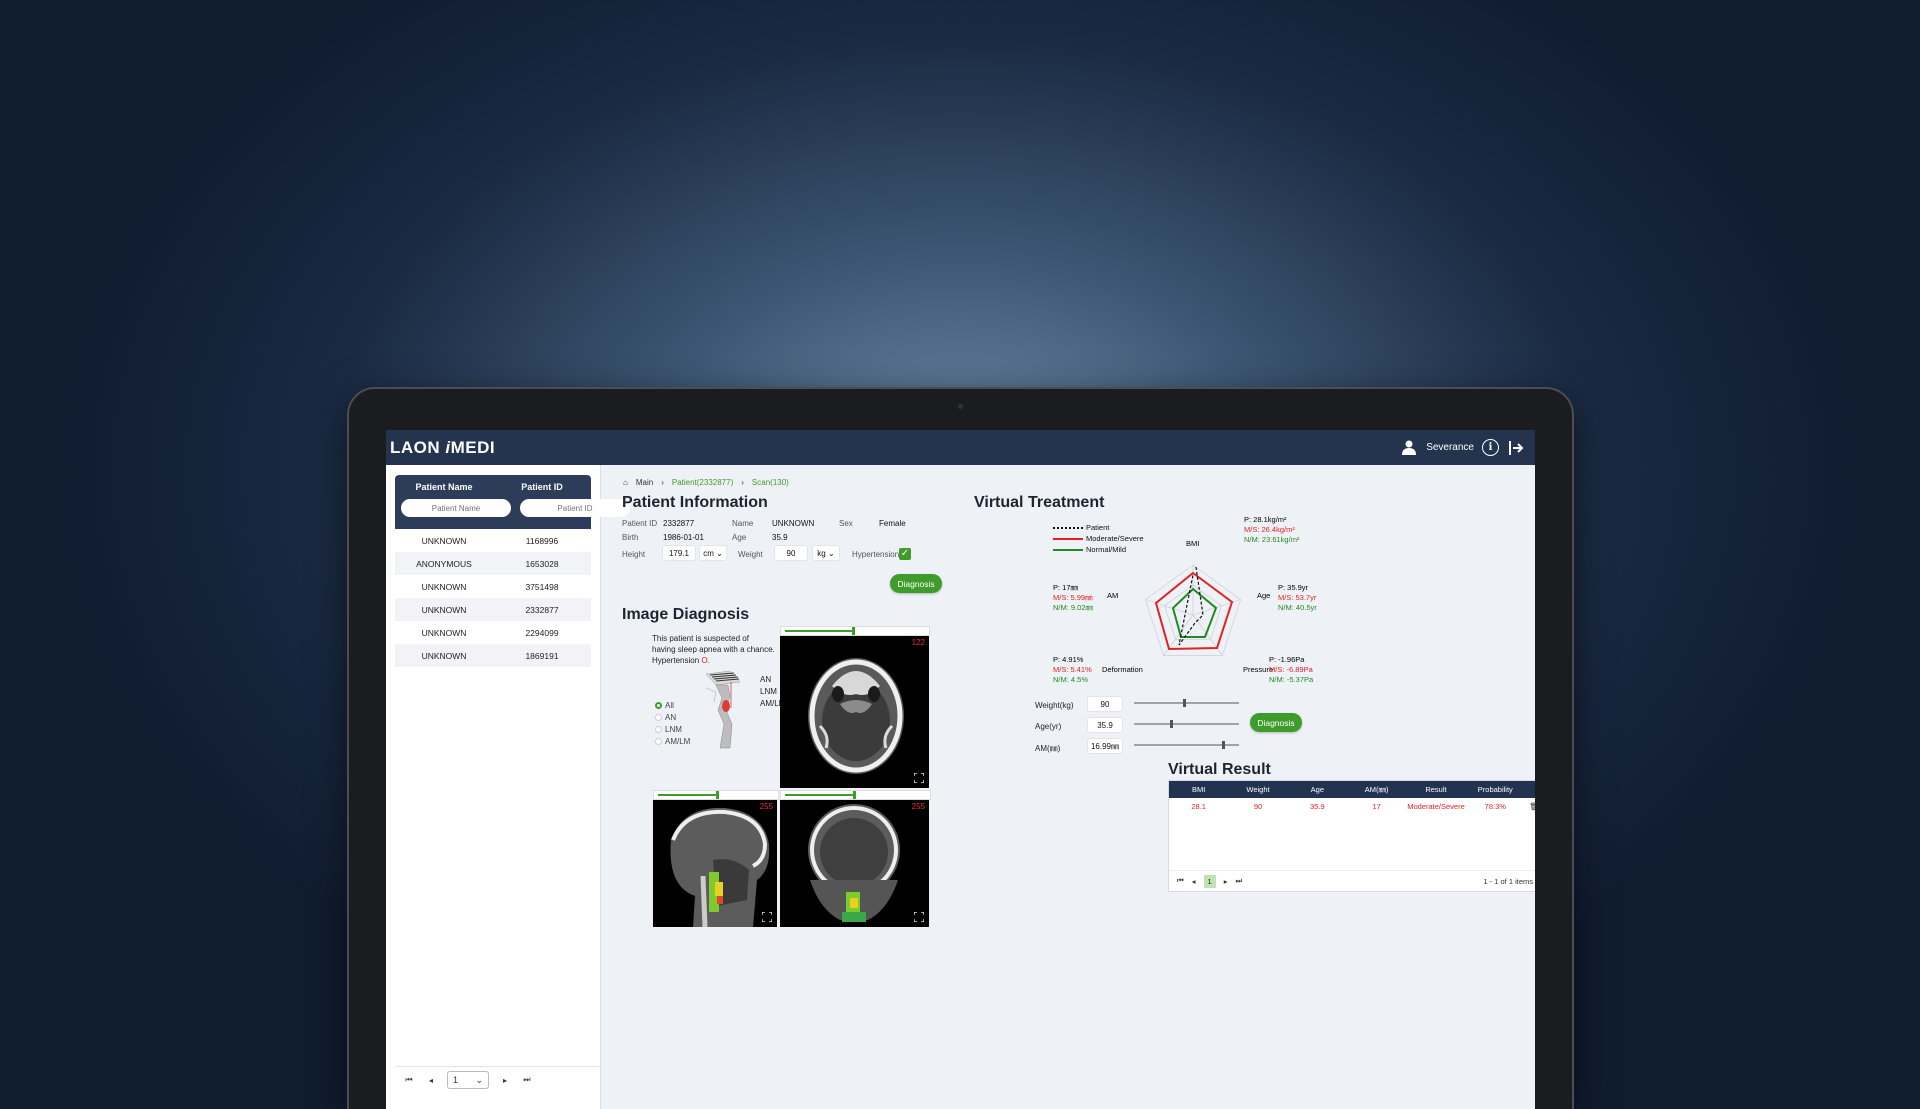  What do you see at coordinates (1291, 669) in the screenshot?
I see `pressure-values: P: -1.96Pa M/S: -6.89Pa N/M: -5.37Pa` at bounding box center [1291, 669].